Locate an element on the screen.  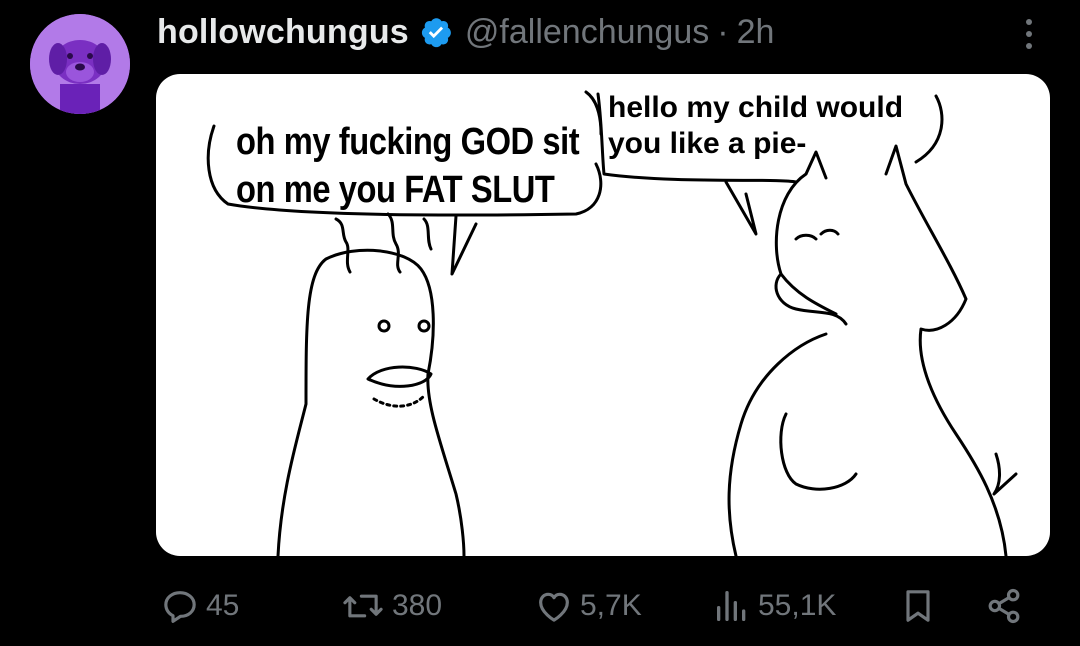
like-button: 5,7K is located at coordinates (588, 606).